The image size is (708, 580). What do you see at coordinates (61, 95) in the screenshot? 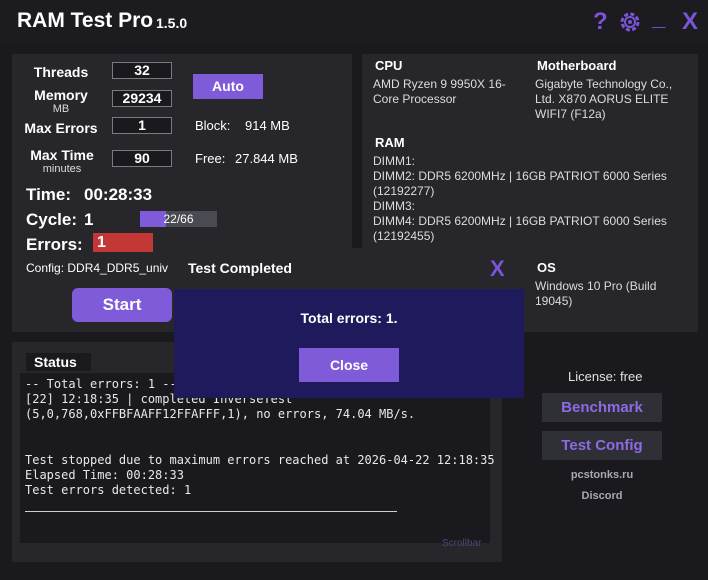
I see `memory-label: Memory` at bounding box center [61, 95].